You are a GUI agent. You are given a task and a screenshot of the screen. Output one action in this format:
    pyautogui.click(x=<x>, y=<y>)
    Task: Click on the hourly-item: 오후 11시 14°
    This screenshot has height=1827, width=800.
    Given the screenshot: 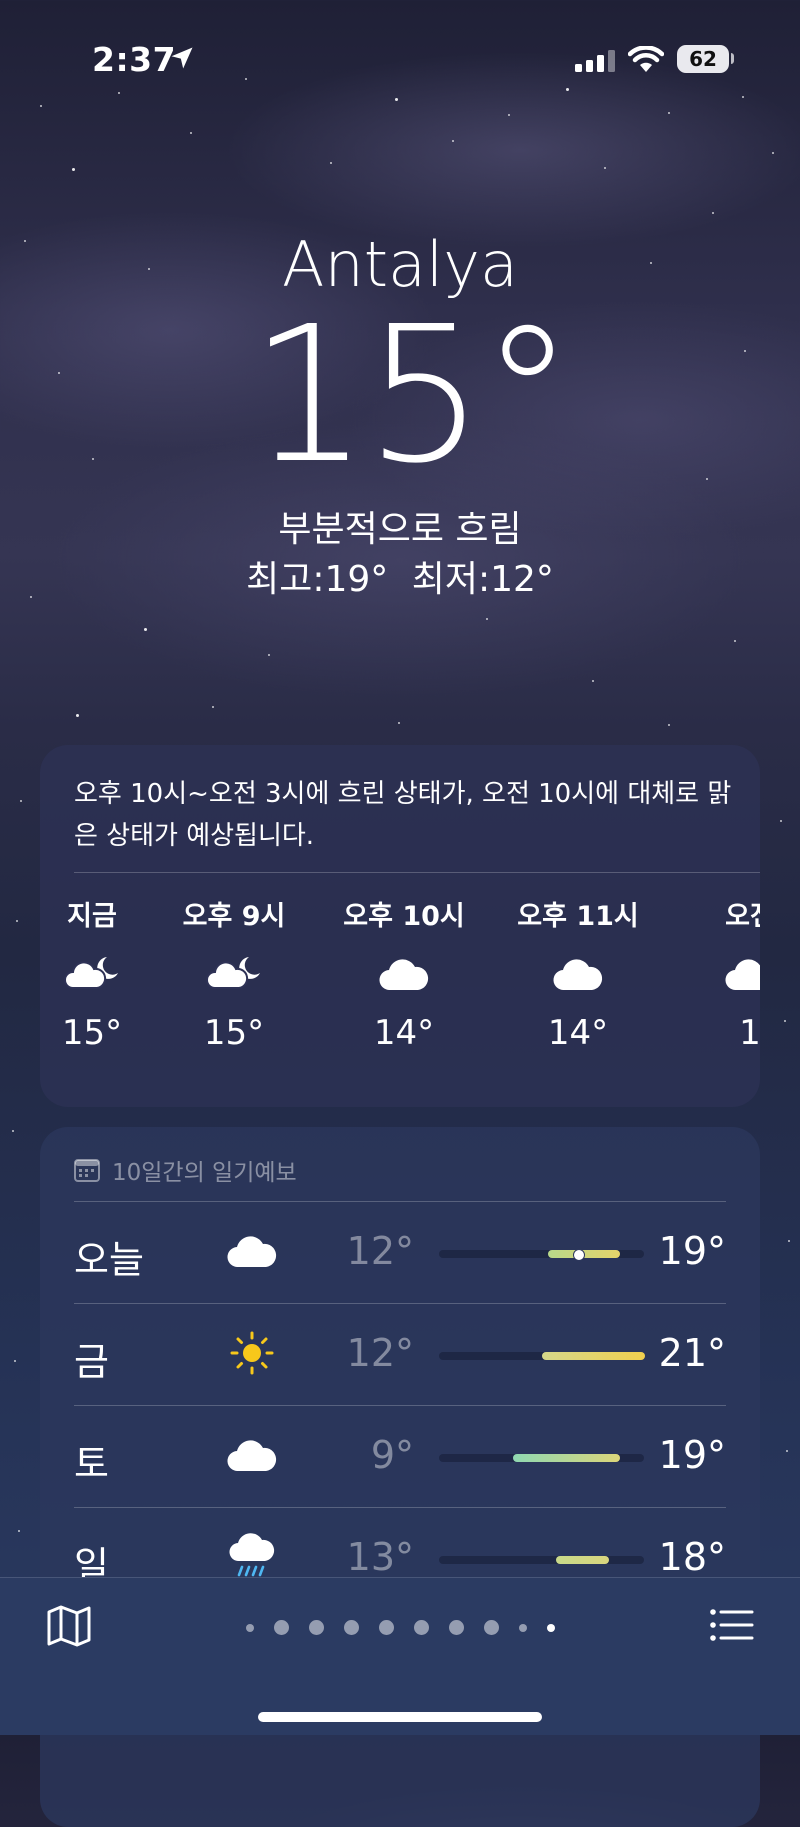 What is the action you would take?
    pyautogui.click(x=578, y=975)
    